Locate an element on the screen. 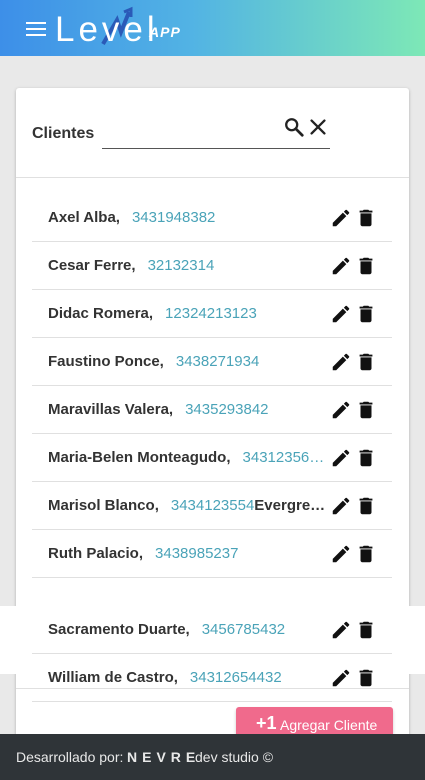  client-info: Sacramento Duarte, 3456785432 is located at coordinates (188, 630).